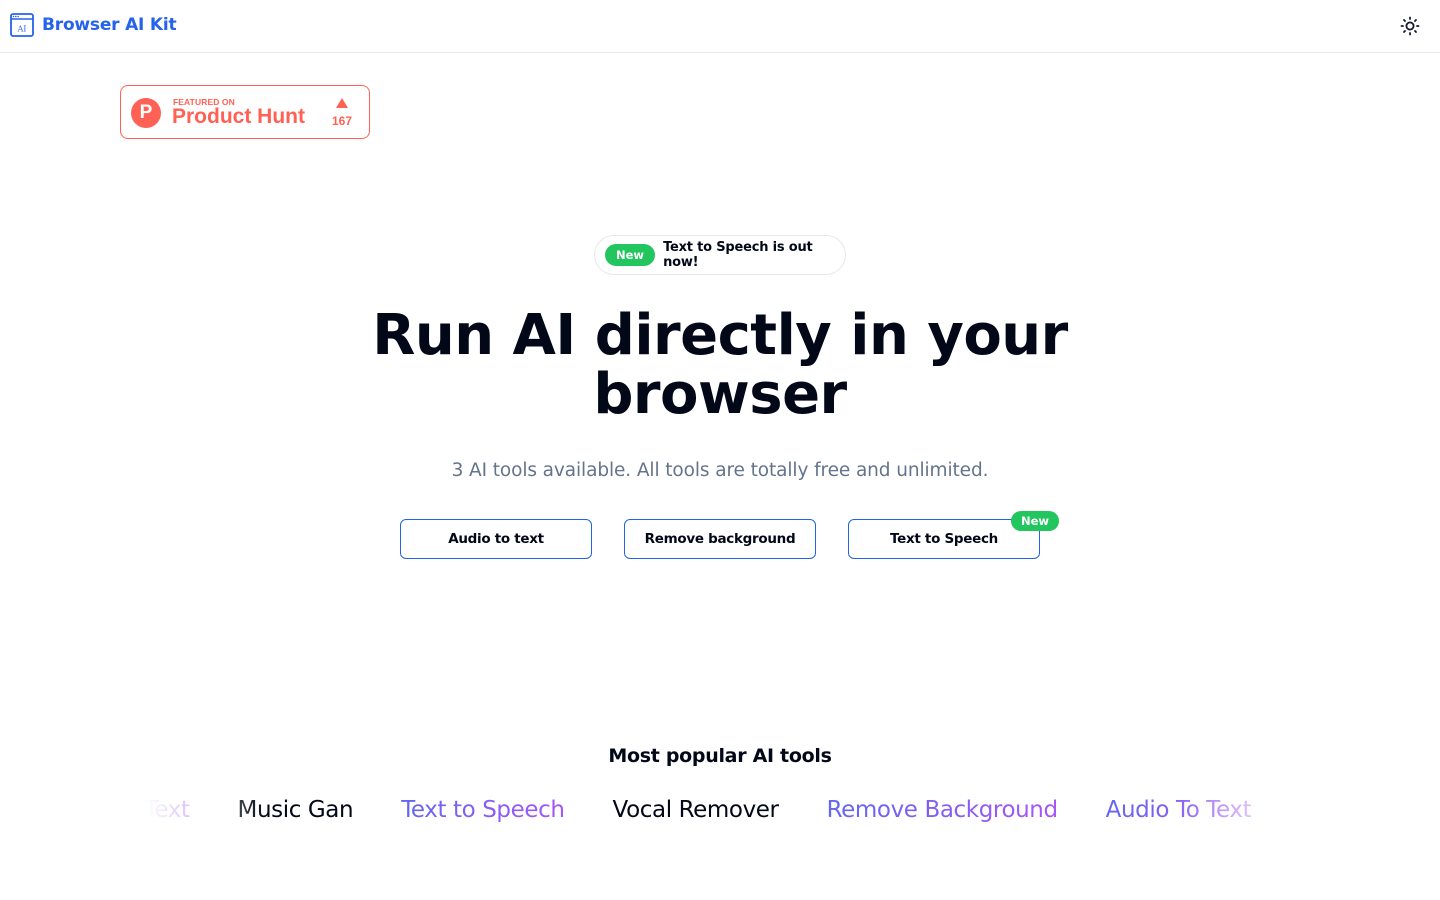  What do you see at coordinates (720, 365) in the screenshot?
I see `hero-title: Run AI directly in your browser` at bounding box center [720, 365].